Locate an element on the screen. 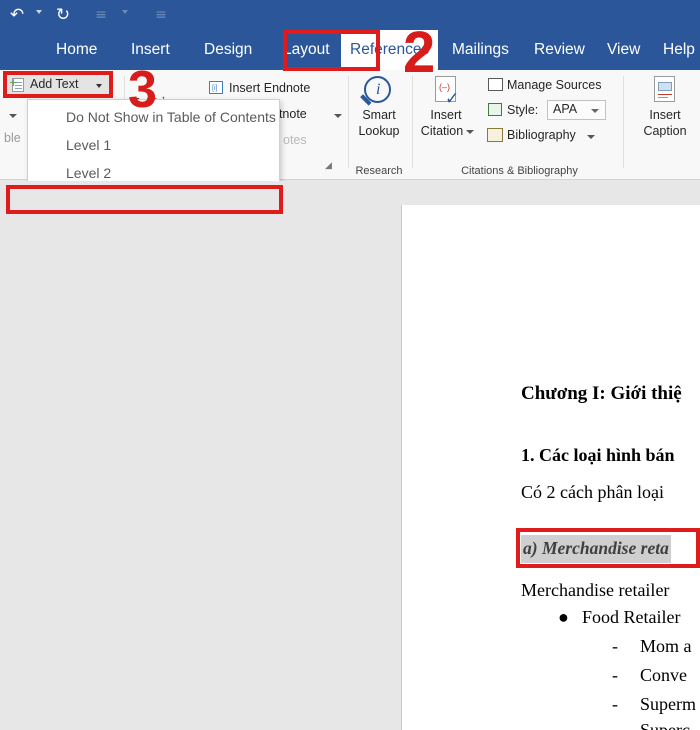 The image size is (700, 730). annotation-number-3: 3 is located at coordinates (142, 90).